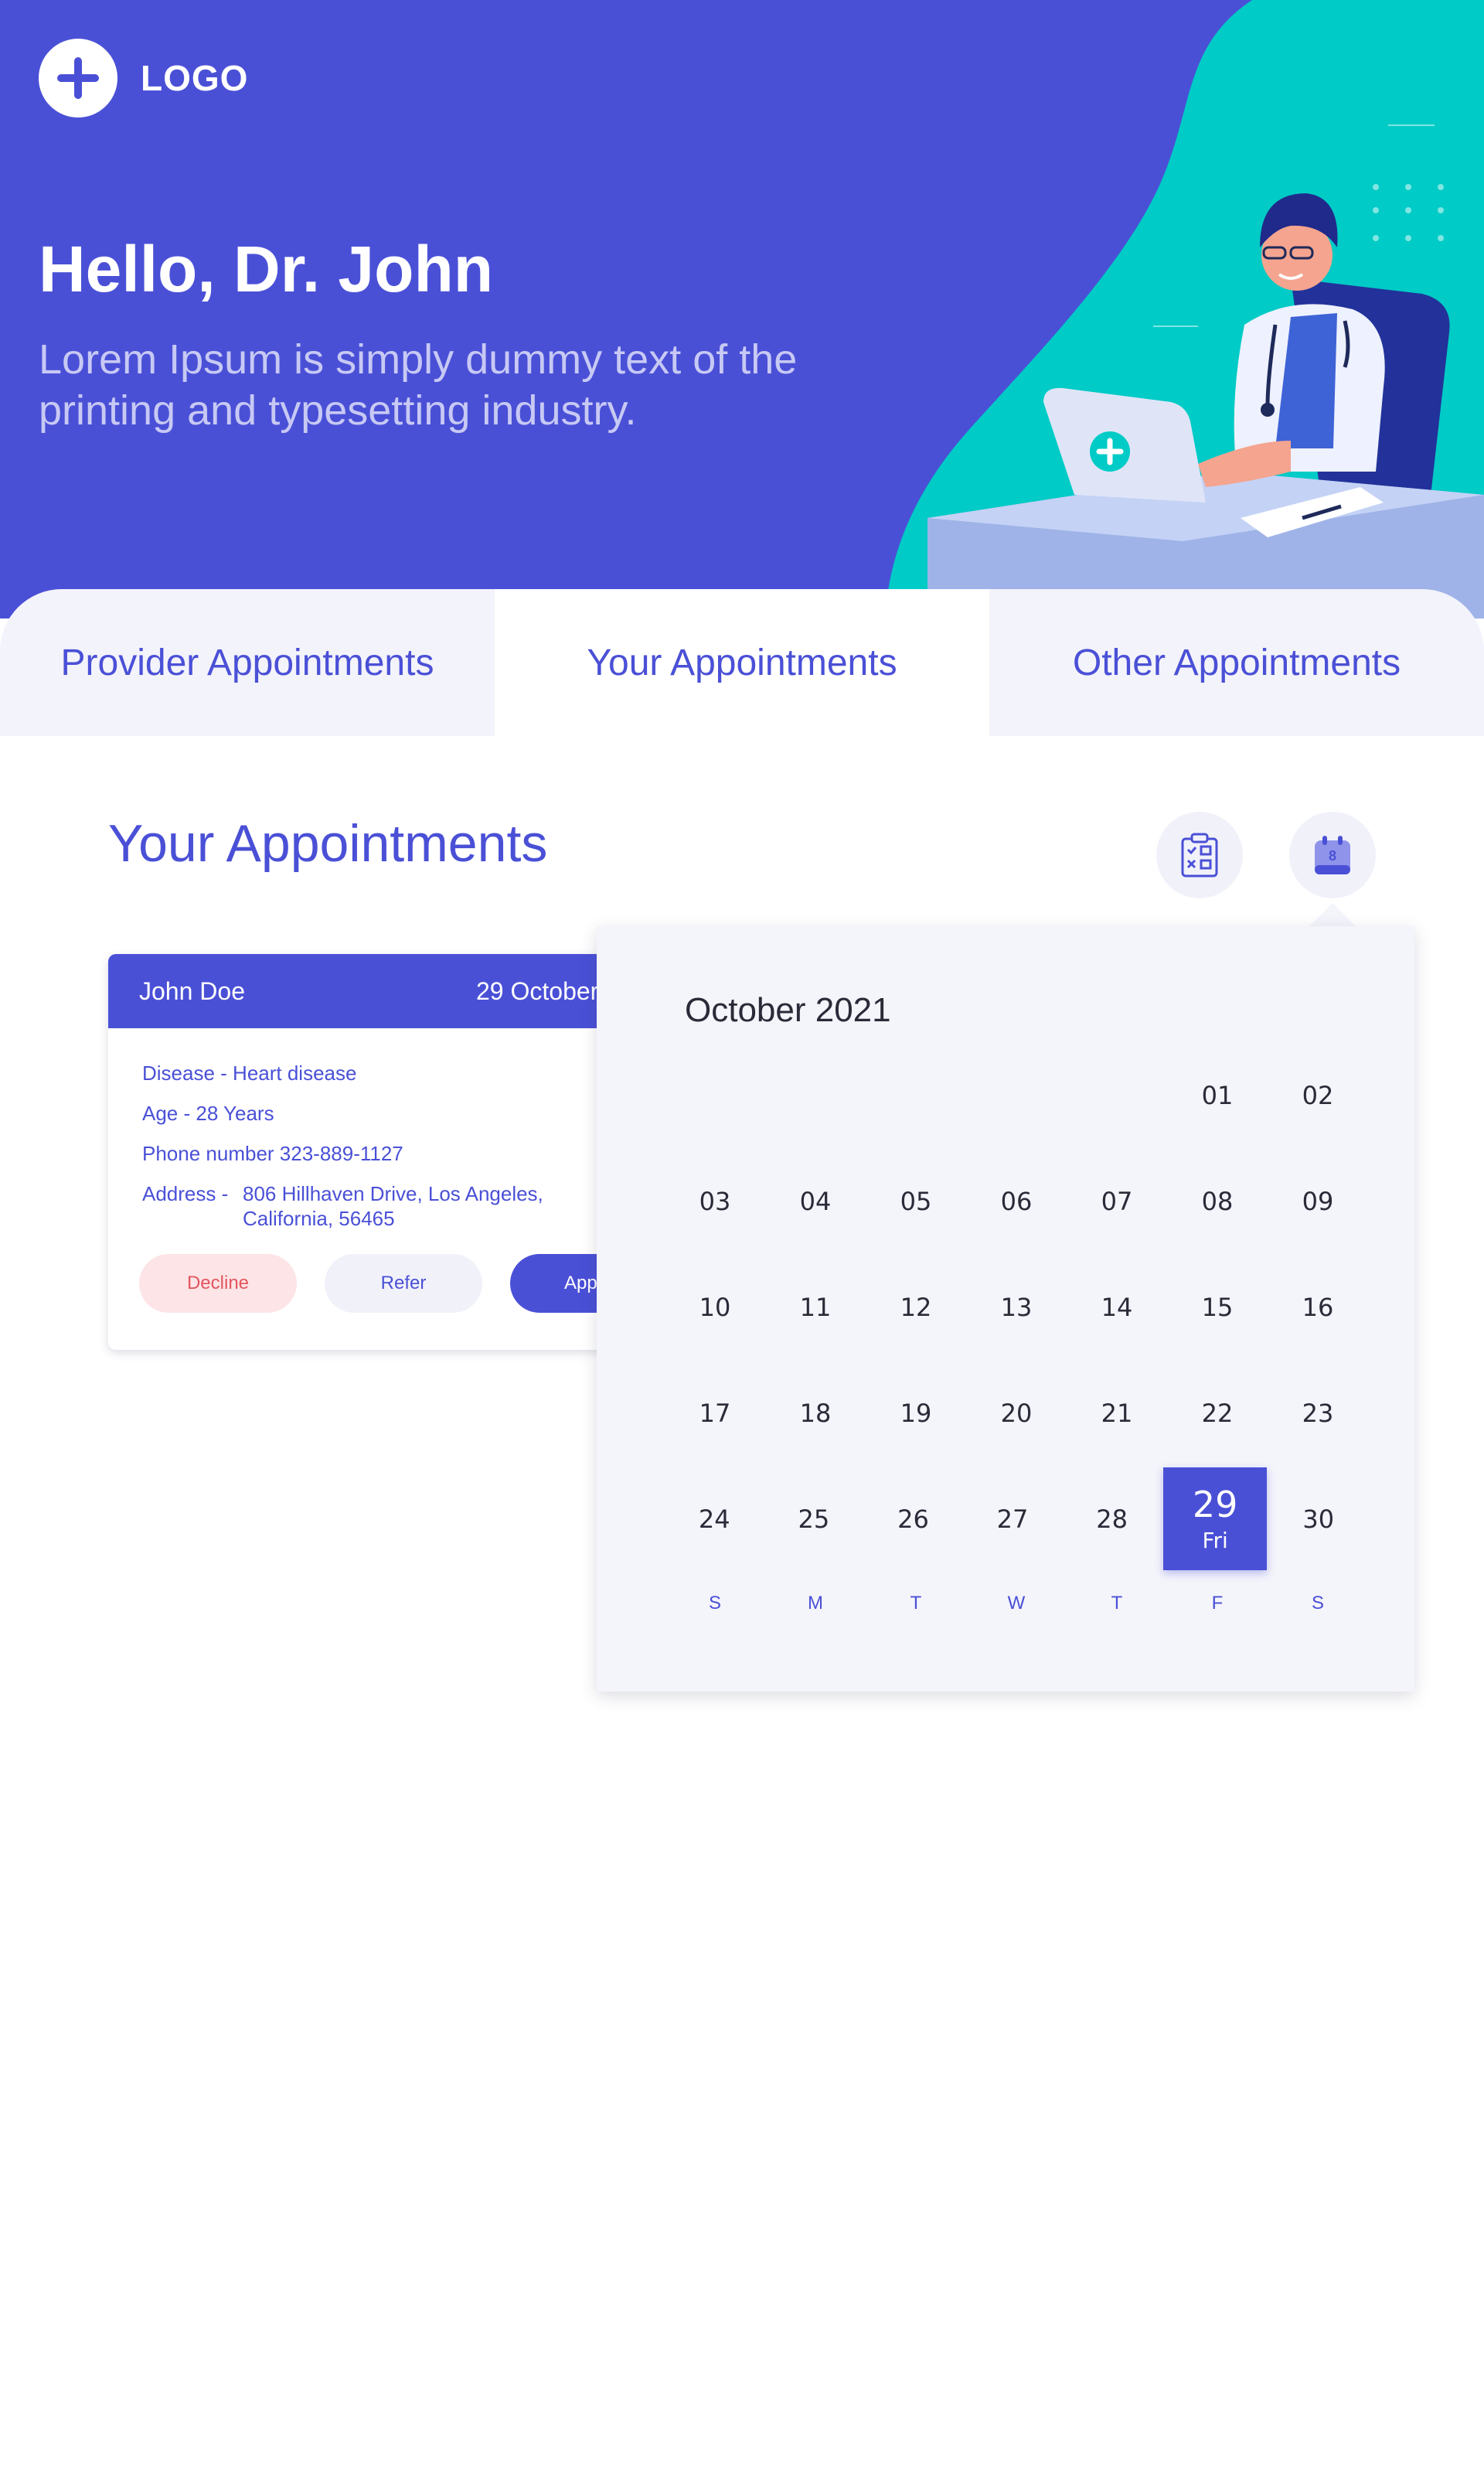  What do you see at coordinates (319, 1218) in the screenshot?
I see `address-line-2: California, 56465` at bounding box center [319, 1218].